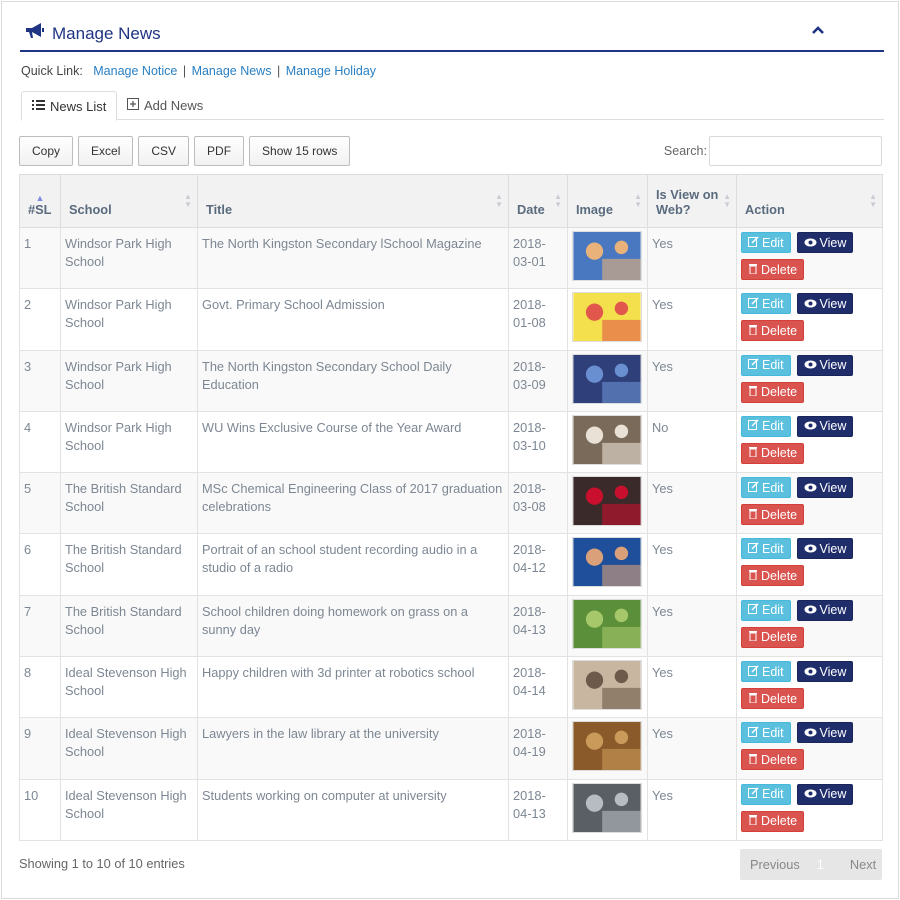 Image resolution: width=900 pixels, height=900 pixels. I want to click on column-header-image: Image ▲ ▼, so click(607, 201).